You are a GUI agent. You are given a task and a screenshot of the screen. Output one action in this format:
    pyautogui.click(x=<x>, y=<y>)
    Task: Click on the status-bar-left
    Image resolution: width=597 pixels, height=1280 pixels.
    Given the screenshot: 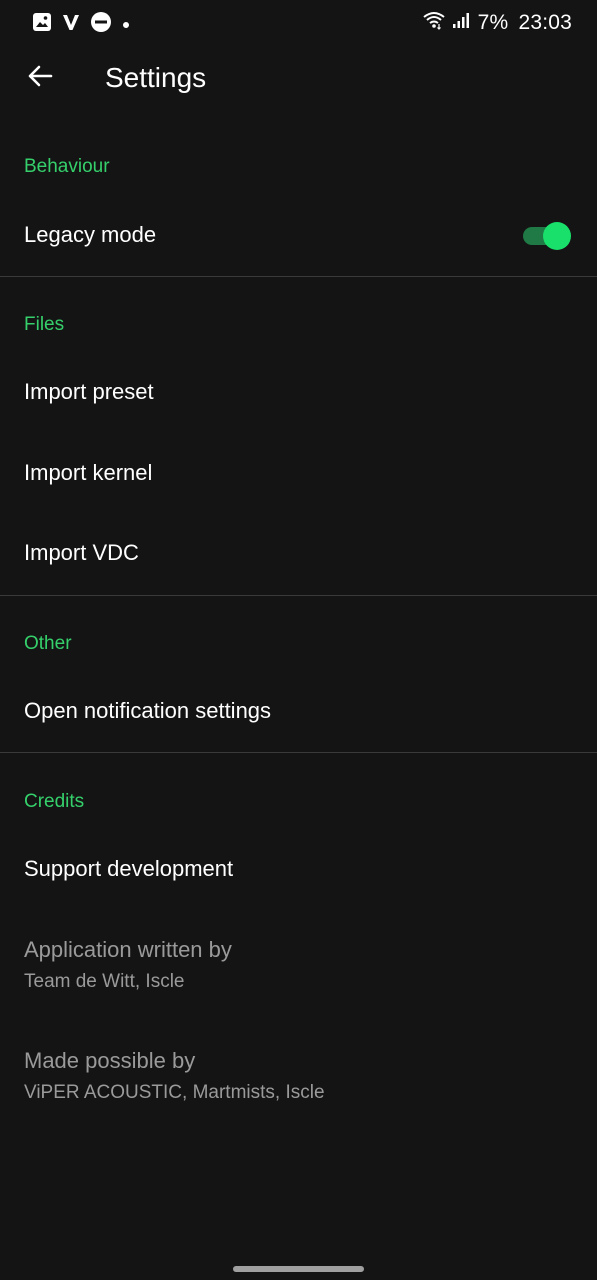 What is the action you would take?
    pyautogui.click(x=81, y=24)
    